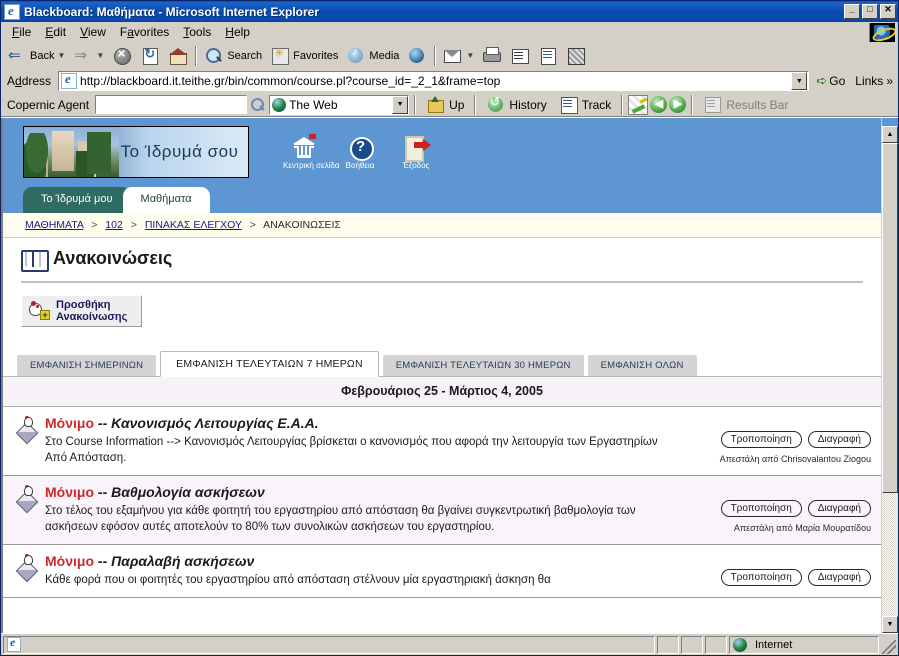  I want to click on print-button, so click(492, 56).